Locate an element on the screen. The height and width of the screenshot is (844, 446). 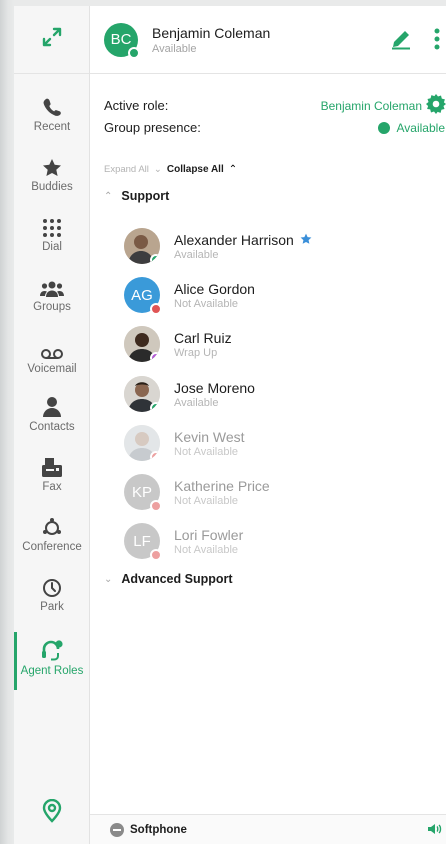
contact-name: Jose Moreno is located at coordinates (214, 387).